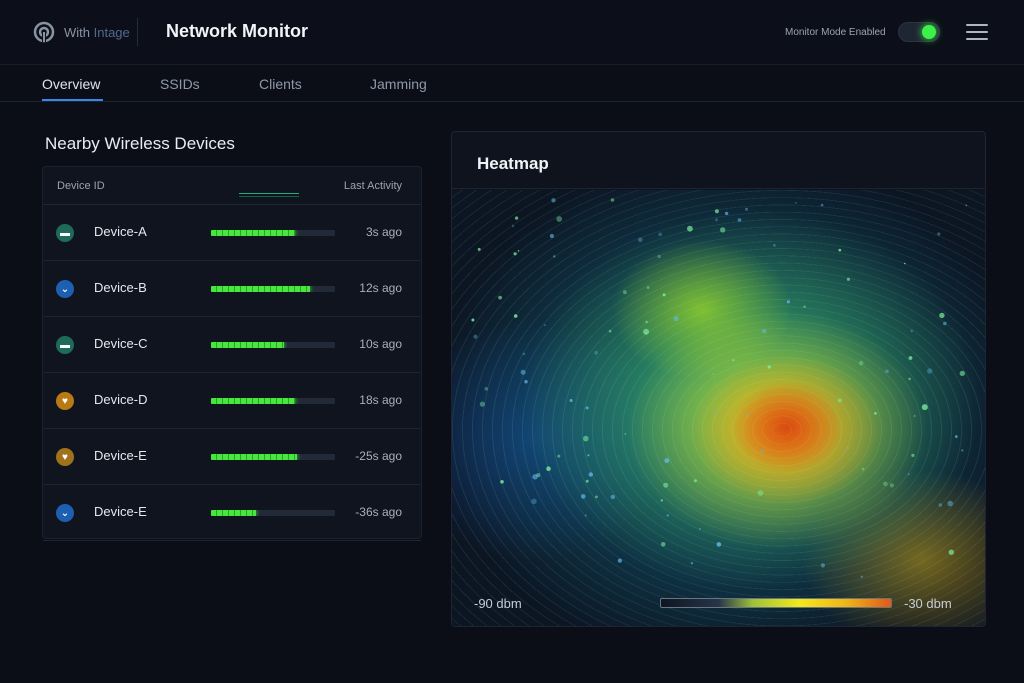 The height and width of the screenshot is (683, 1024). What do you see at coordinates (776, 603) in the screenshot?
I see `signal-scale-bar` at bounding box center [776, 603].